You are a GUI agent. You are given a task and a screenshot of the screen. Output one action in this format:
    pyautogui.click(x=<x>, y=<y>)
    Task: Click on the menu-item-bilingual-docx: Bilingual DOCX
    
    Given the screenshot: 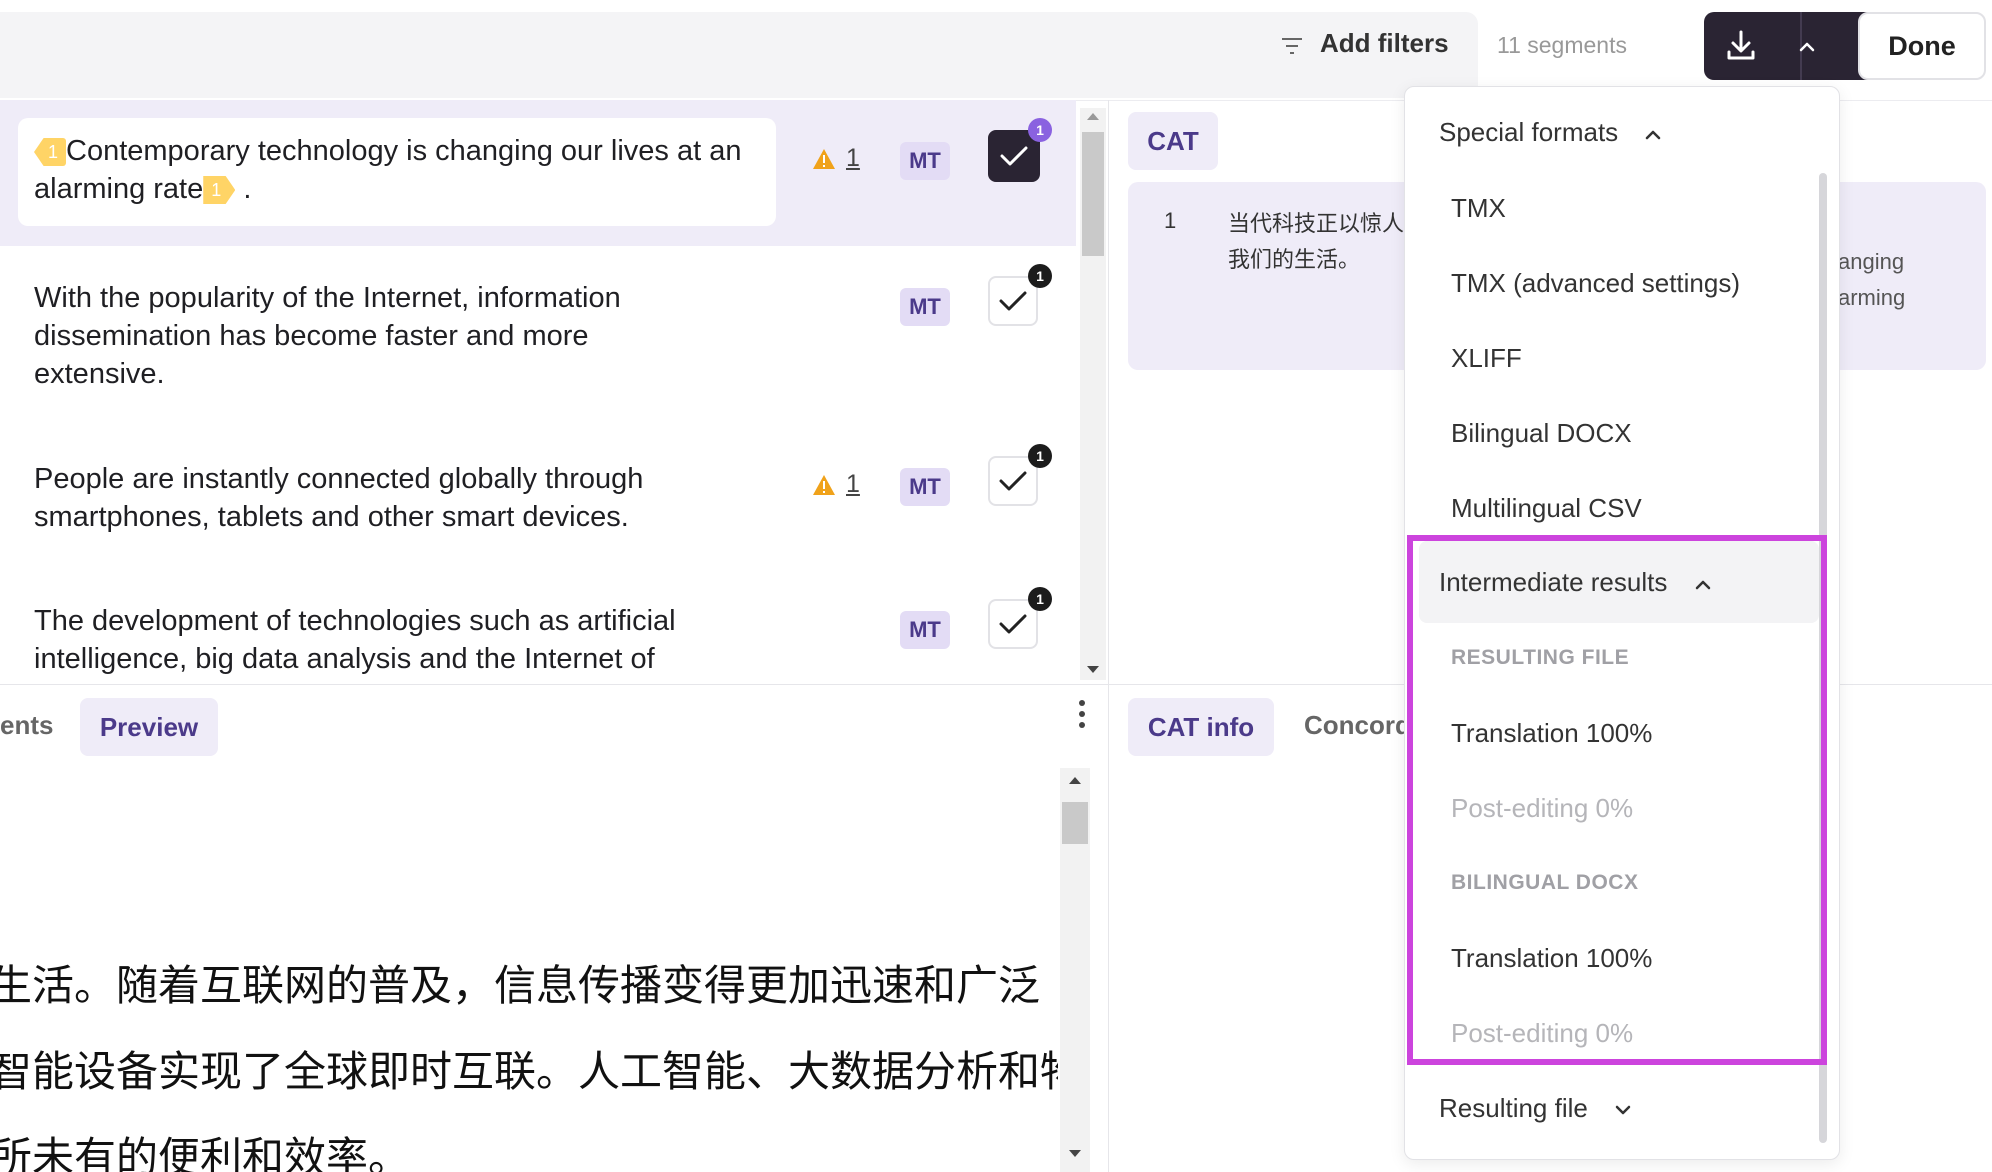 What is the action you would take?
    pyautogui.click(x=1645, y=433)
    